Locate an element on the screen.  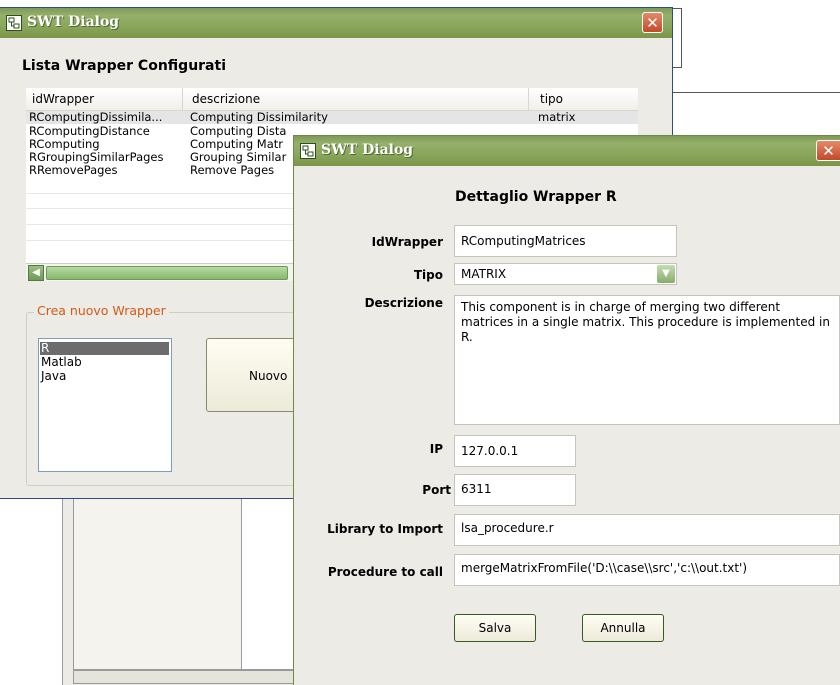
background-tab-strip is located at coordinates (185, 677).